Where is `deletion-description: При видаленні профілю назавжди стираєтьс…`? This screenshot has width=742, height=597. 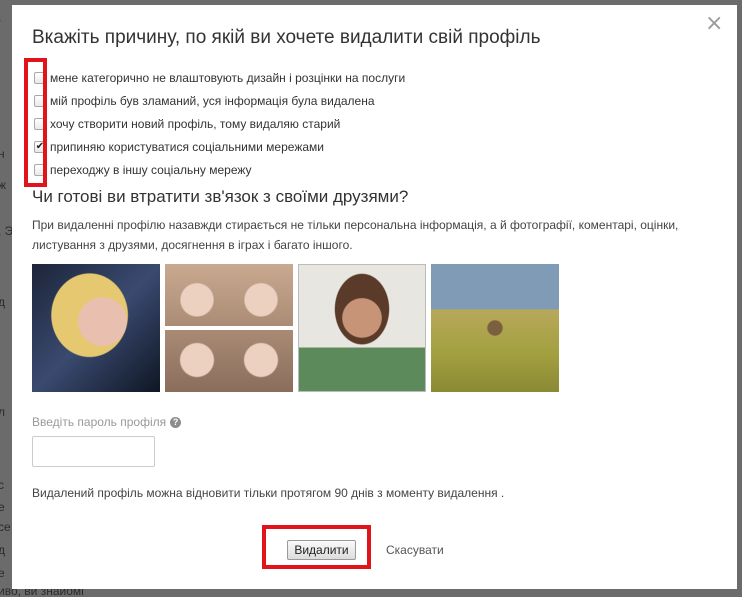 deletion-description: При видаленні профілю назавжди стираєтьс… is located at coordinates (355, 235).